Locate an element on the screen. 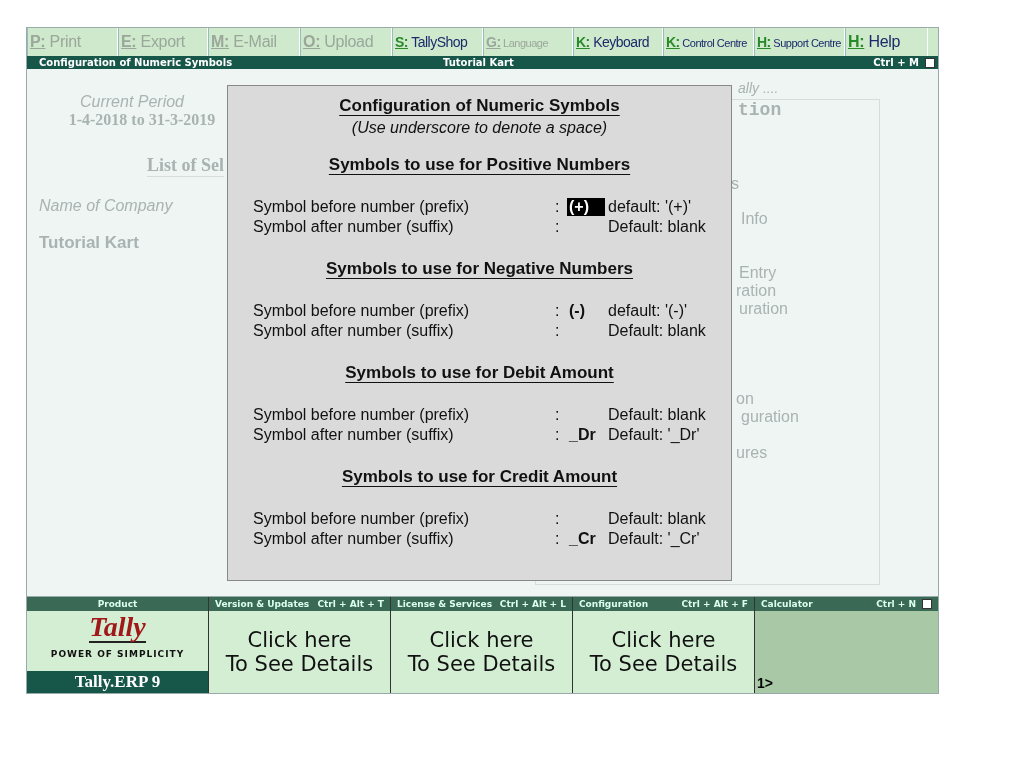 The width and height of the screenshot is (1024, 768). menu-item: H: Support Centre is located at coordinates (799, 42).